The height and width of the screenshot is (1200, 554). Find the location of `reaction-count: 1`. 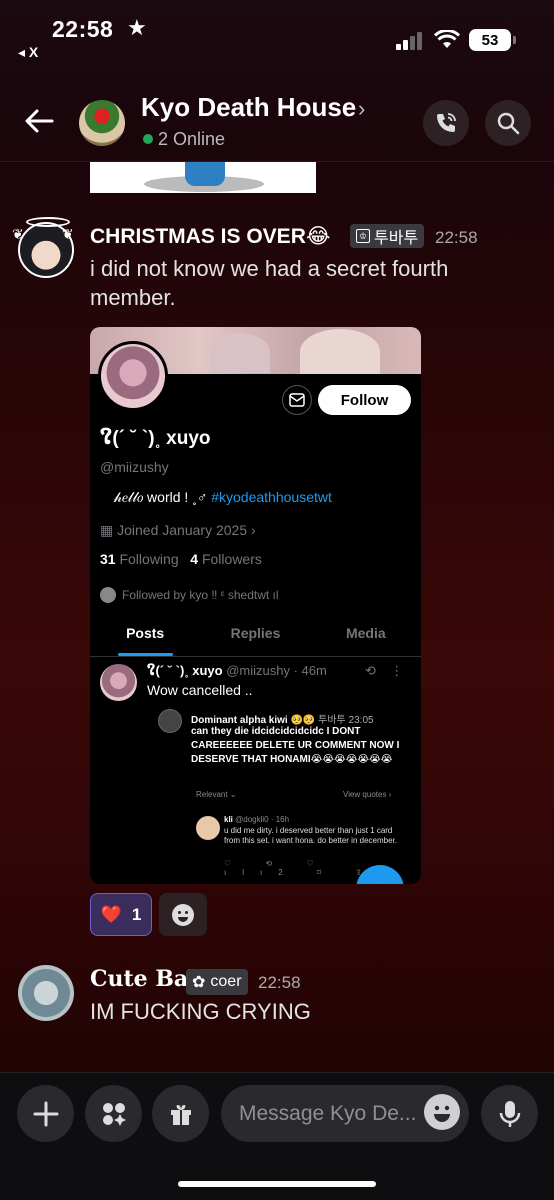

reaction-count: 1 is located at coordinates (136, 914).